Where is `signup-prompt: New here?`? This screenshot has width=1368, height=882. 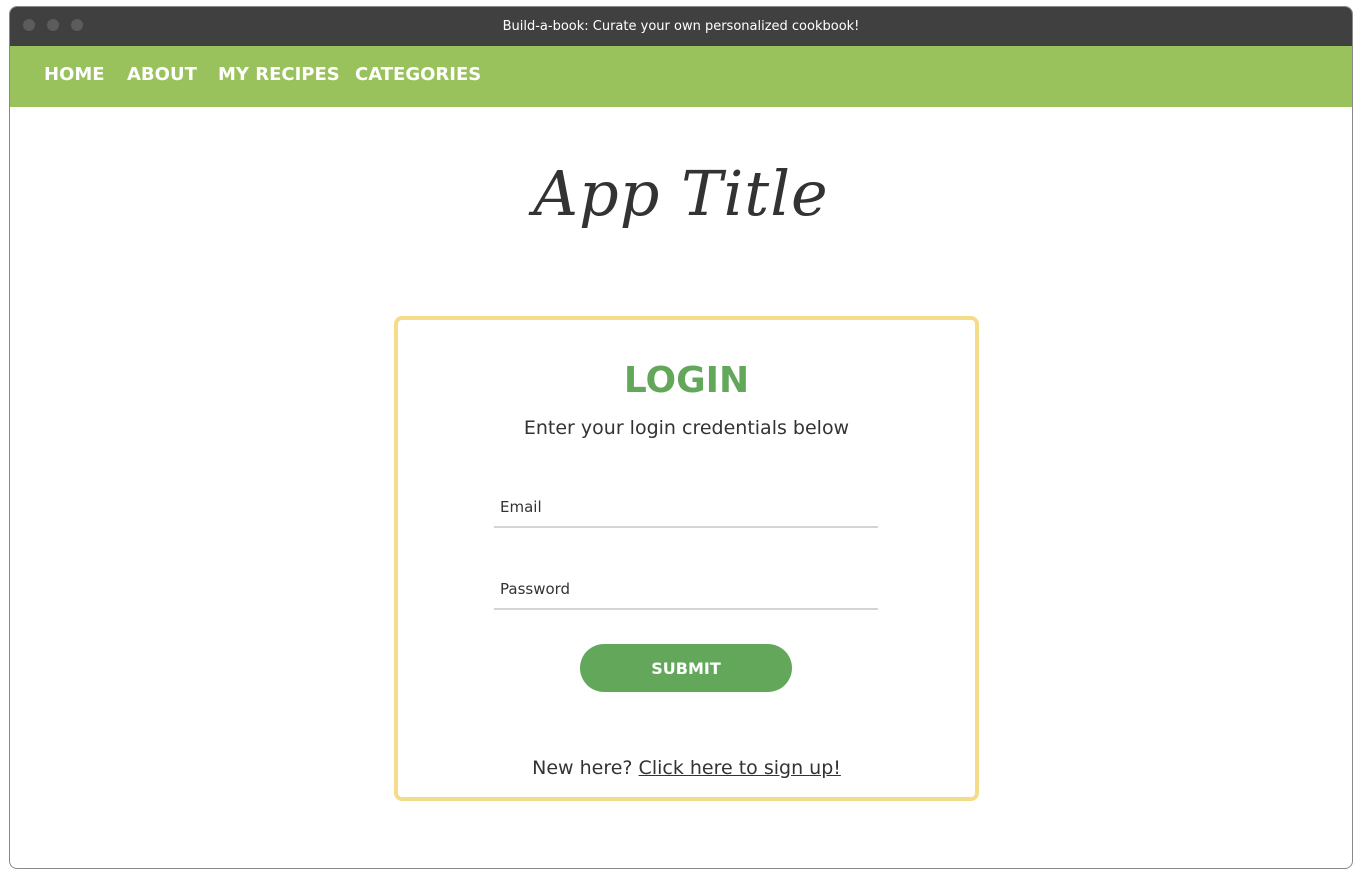 signup-prompt: New here? is located at coordinates (582, 768).